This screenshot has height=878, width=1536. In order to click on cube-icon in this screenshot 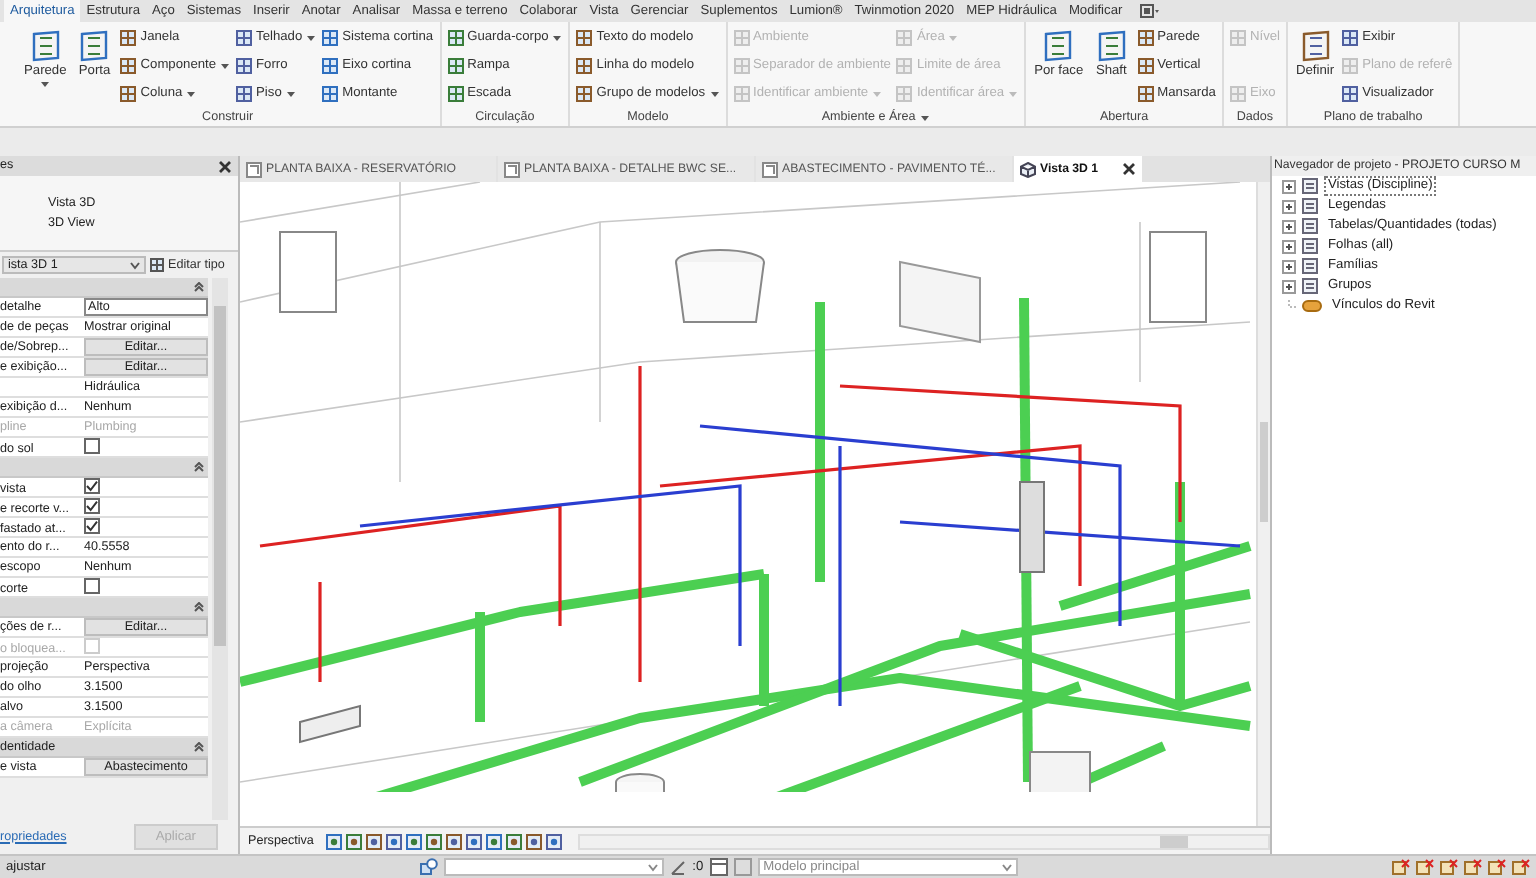, I will do `click(1028, 169)`.